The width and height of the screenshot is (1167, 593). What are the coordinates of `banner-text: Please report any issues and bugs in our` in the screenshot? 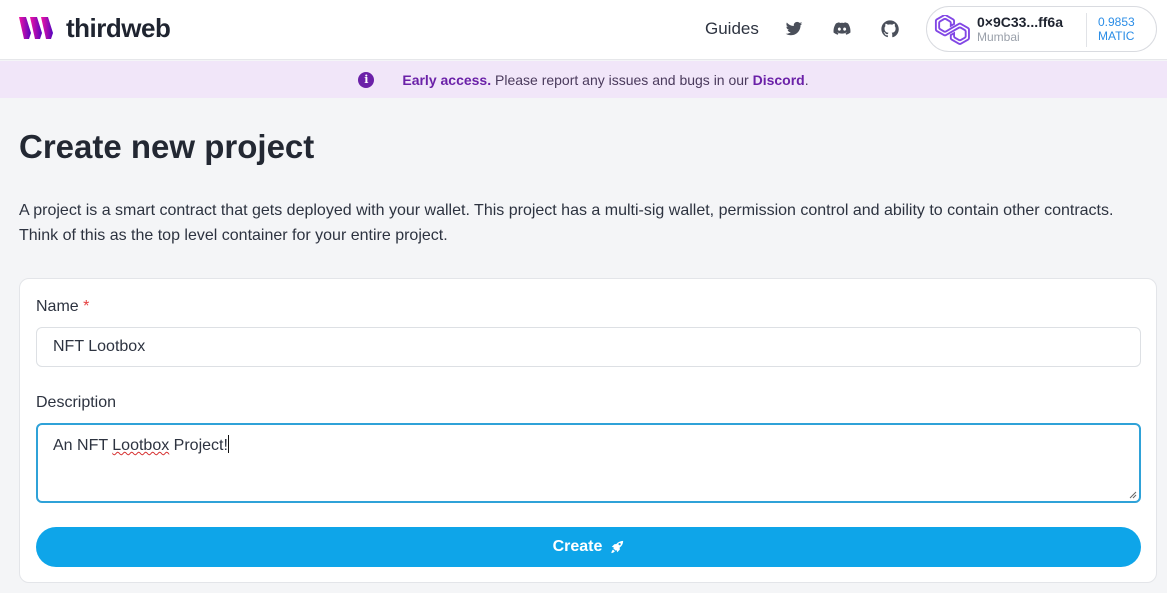 It's located at (622, 79).